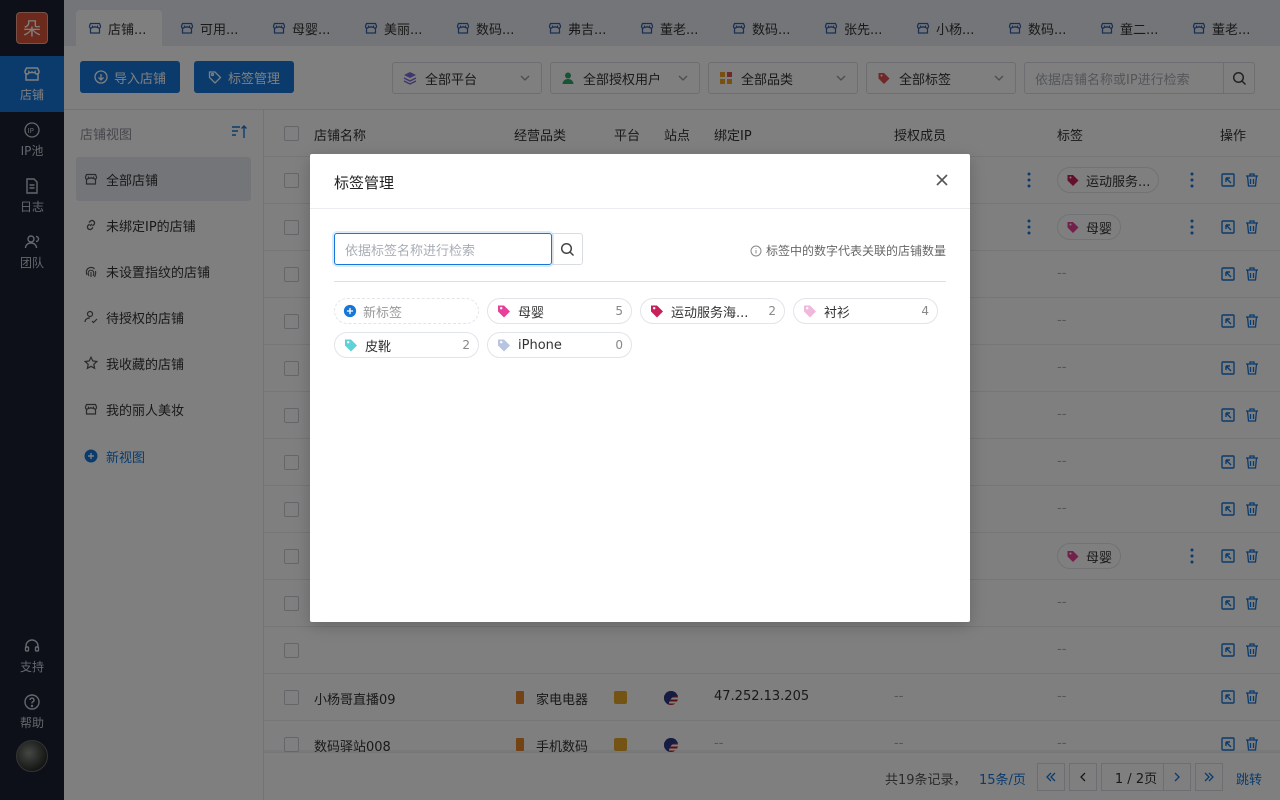  I want to click on plus-circle-icon, so click(350, 311).